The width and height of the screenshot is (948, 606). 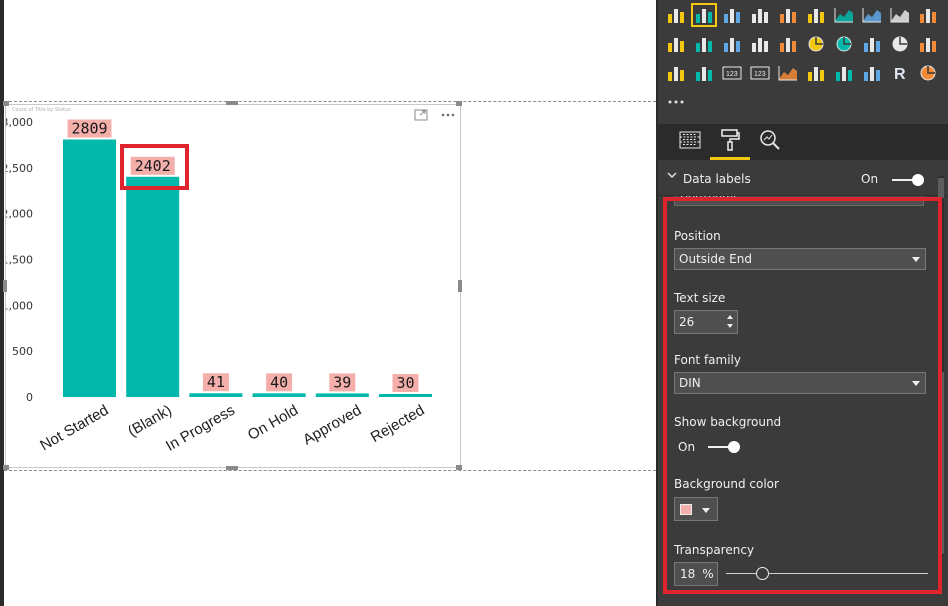 I want to click on fields-tab-icon, so click(x=690, y=142).